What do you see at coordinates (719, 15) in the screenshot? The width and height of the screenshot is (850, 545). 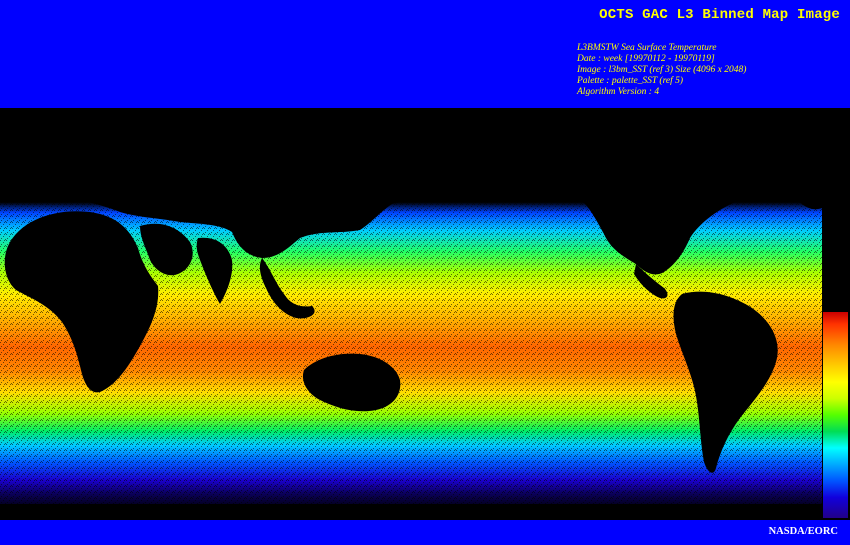 I see `map-title: OCTS GAC L3 Binned Map Image` at bounding box center [719, 15].